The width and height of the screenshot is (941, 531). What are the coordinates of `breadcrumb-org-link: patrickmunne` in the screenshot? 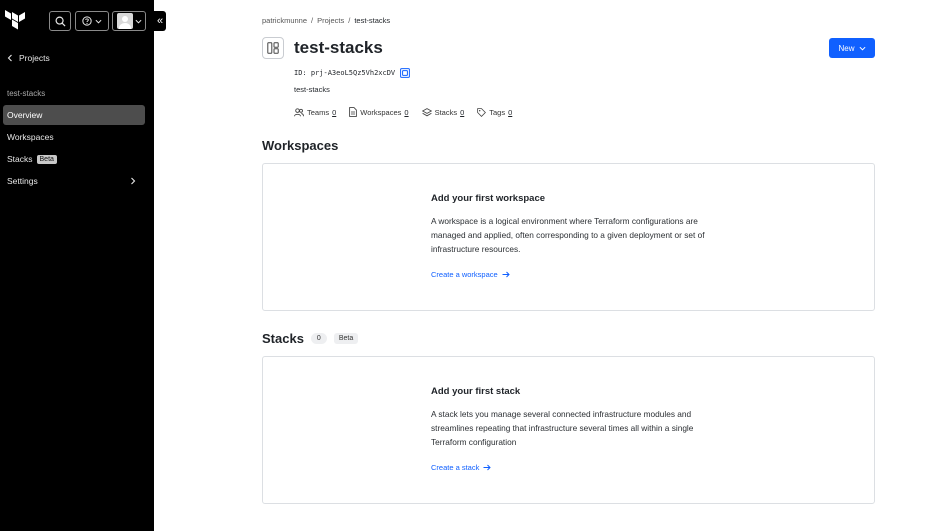 It's located at (284, 20).